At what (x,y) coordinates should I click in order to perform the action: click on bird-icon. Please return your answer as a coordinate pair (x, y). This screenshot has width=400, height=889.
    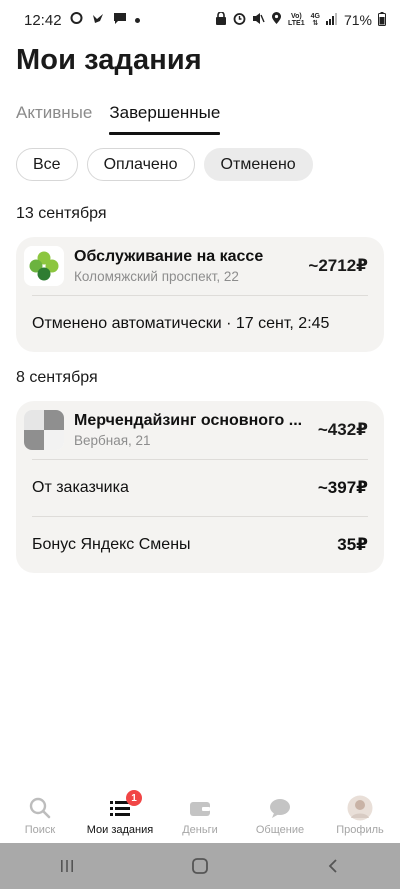
    Looking at the image, I should click on (98, 20).